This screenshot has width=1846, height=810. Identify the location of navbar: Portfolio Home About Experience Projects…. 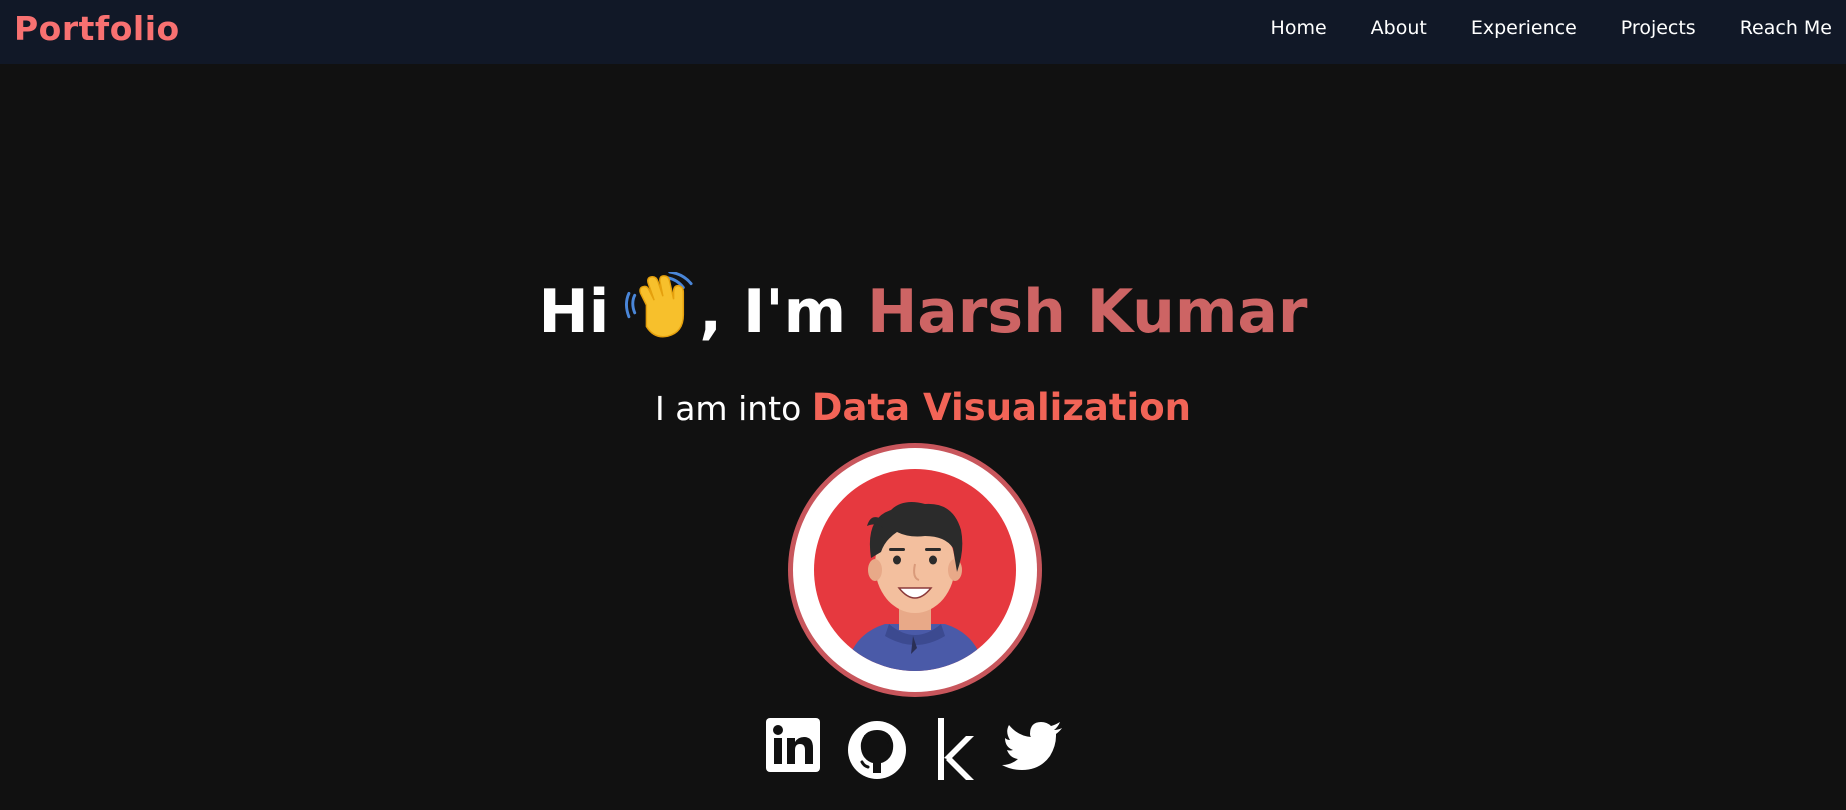
(923, 32).